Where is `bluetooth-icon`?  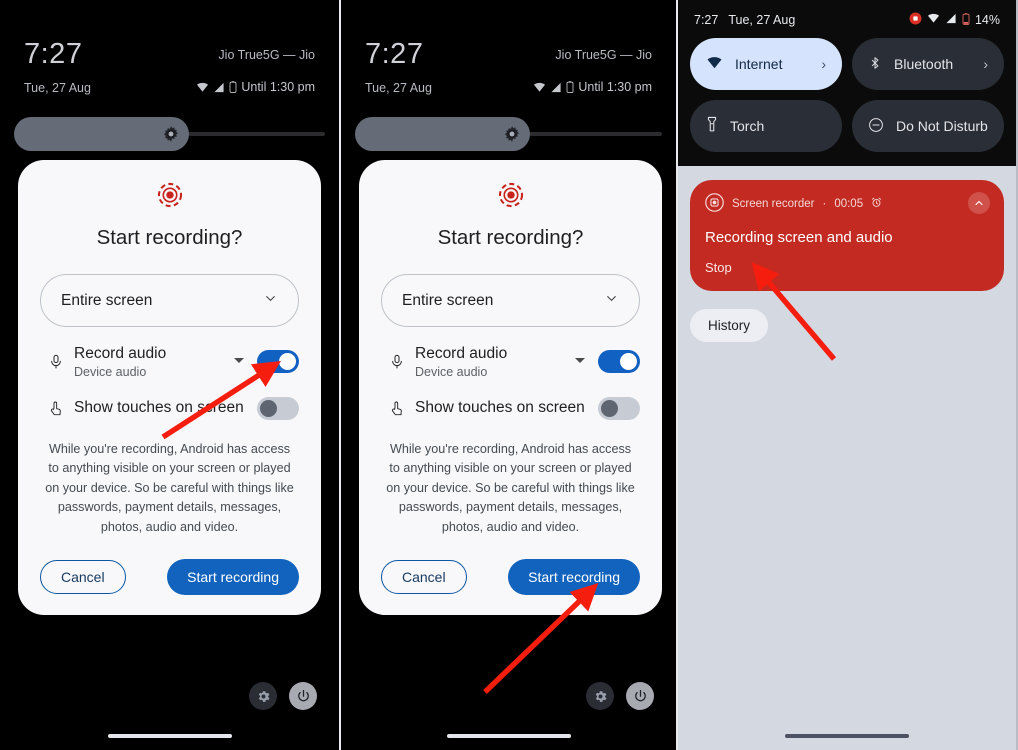
bluetooth-icon is located at coordinates (875, 64).